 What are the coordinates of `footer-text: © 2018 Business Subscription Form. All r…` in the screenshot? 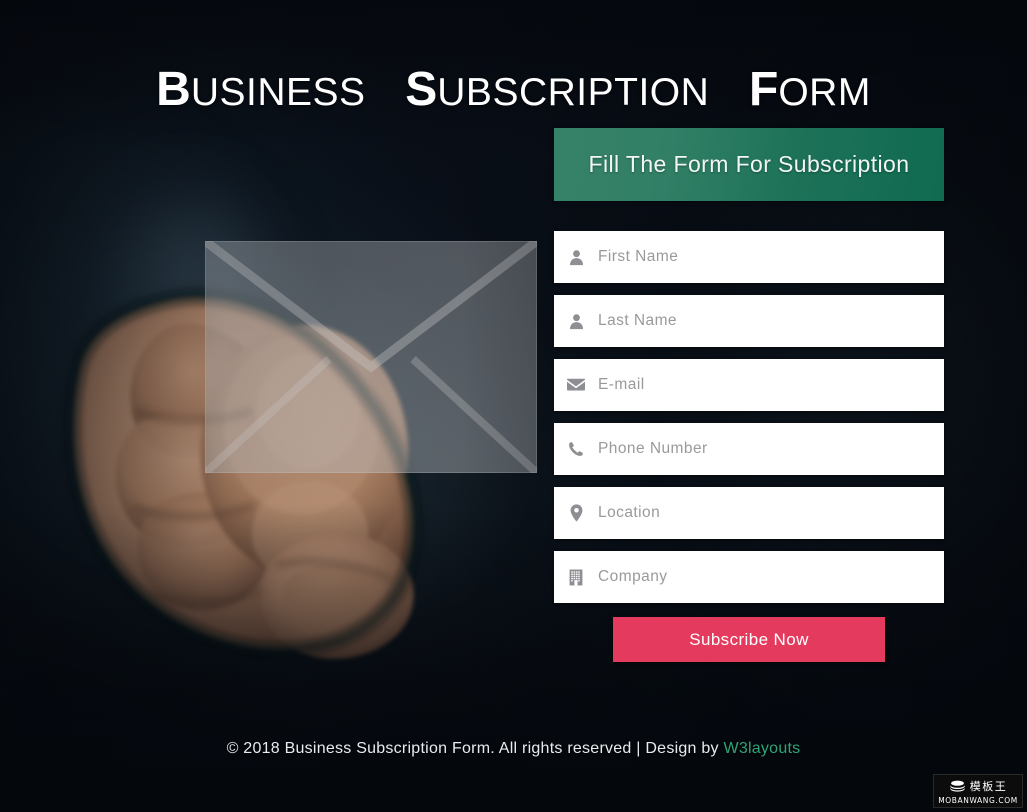 It's located at (475, 748).